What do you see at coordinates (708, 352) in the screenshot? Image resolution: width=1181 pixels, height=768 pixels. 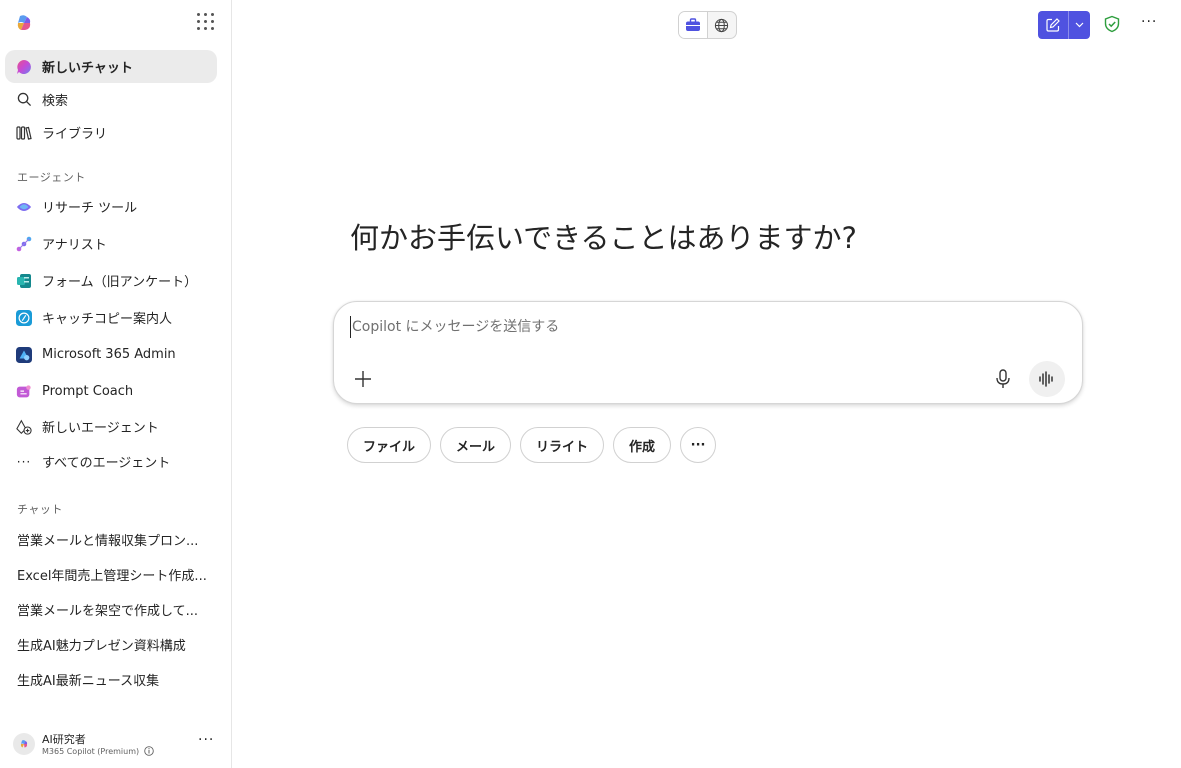 I see `message-composer` at bounding box center [708, 352].